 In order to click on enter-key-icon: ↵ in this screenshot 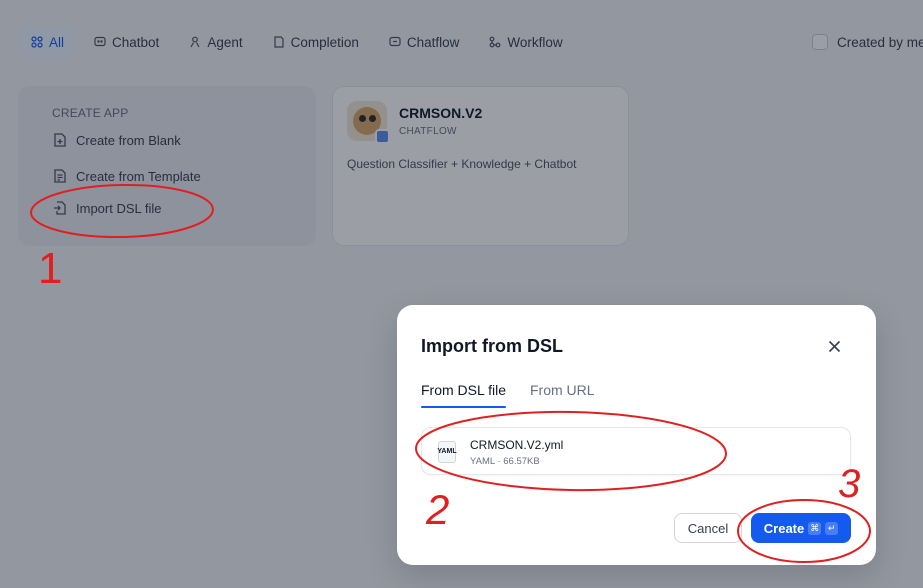, I will do `click(832, 528)`.